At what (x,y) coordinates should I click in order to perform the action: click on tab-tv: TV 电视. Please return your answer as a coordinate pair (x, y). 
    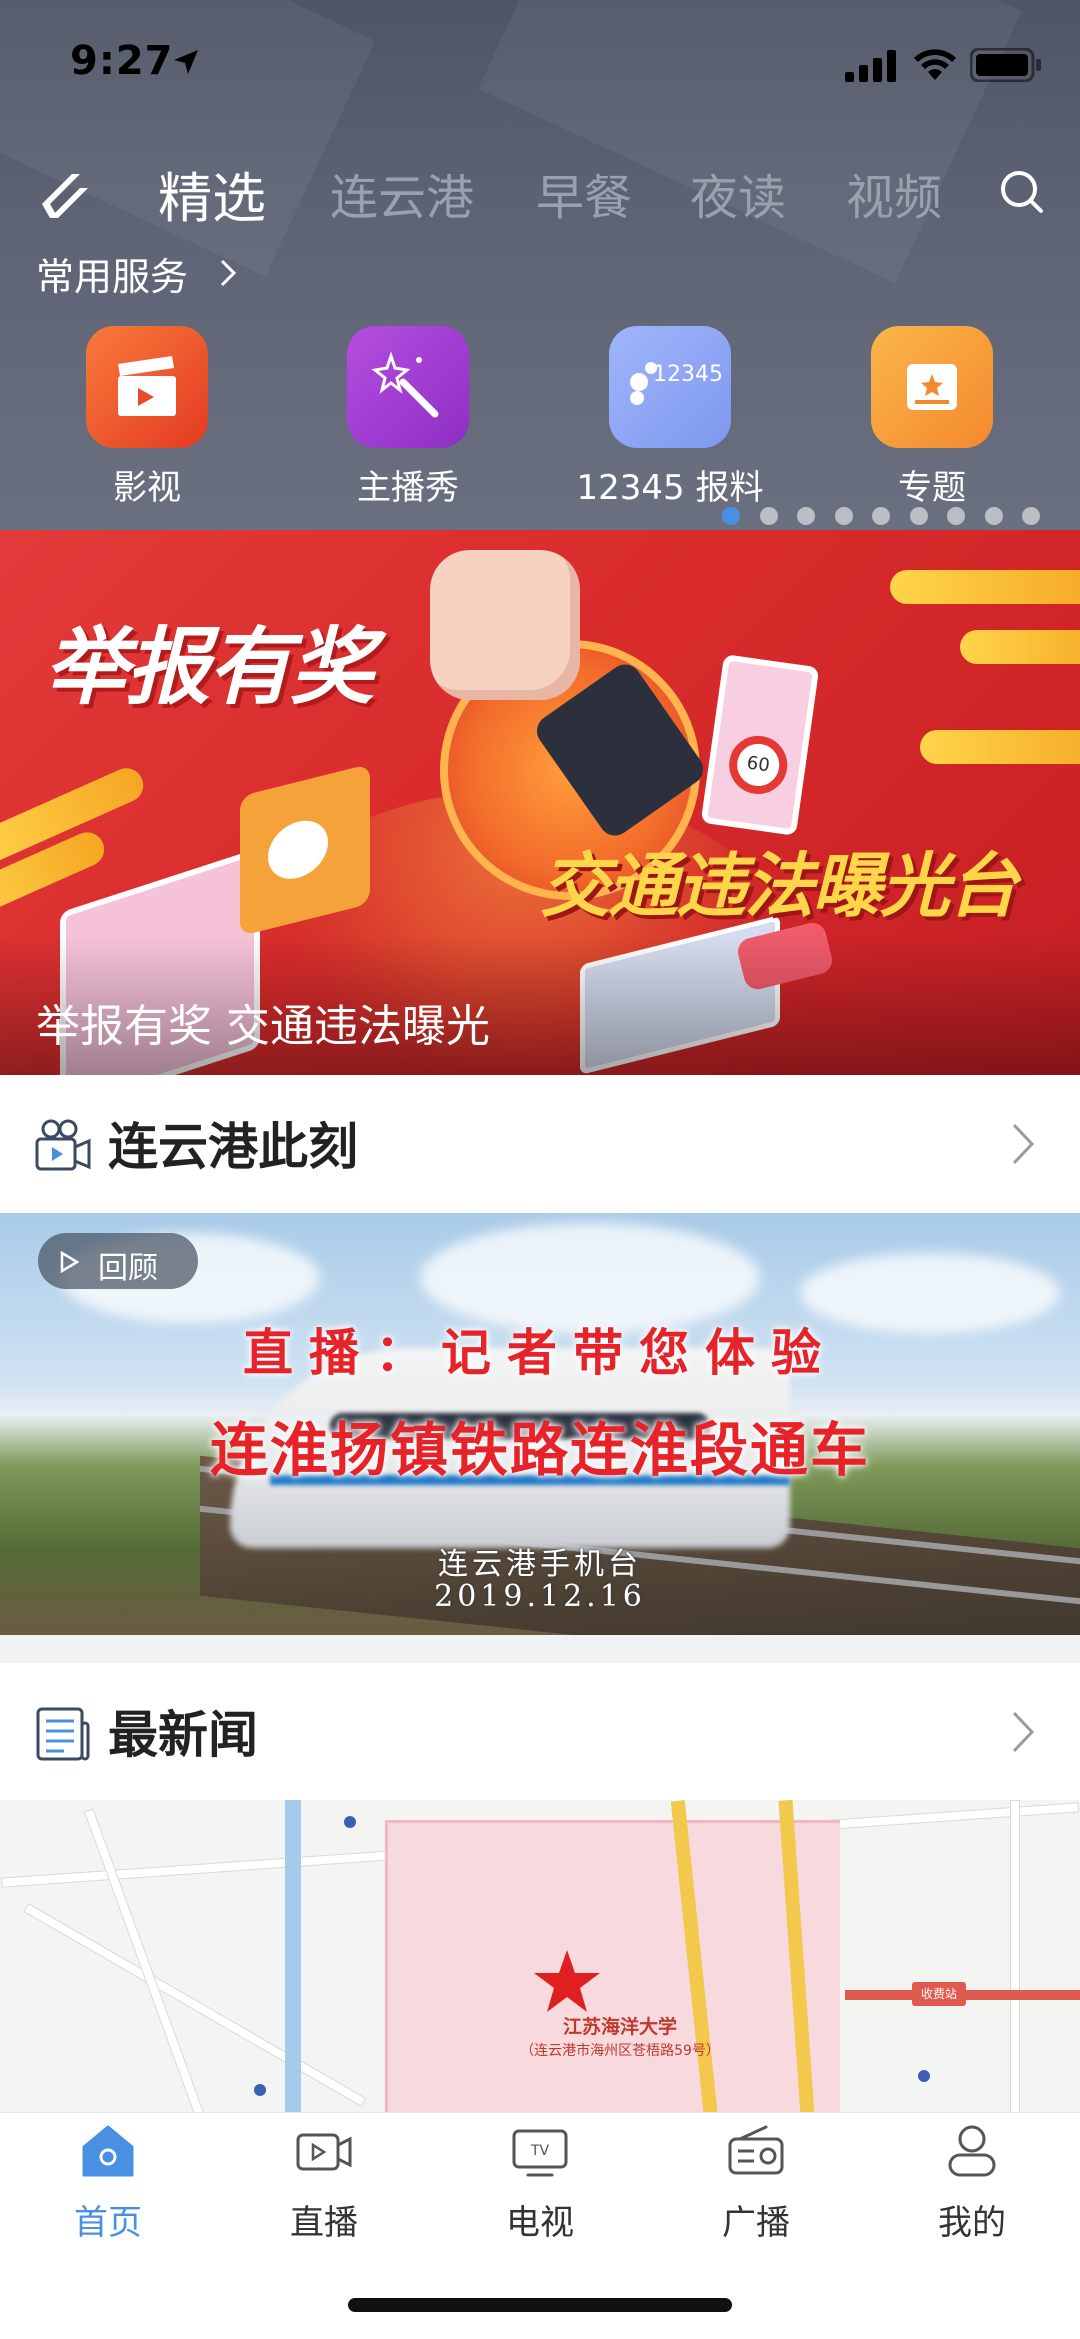
    Looking at the image, I should click on (540, 2188).